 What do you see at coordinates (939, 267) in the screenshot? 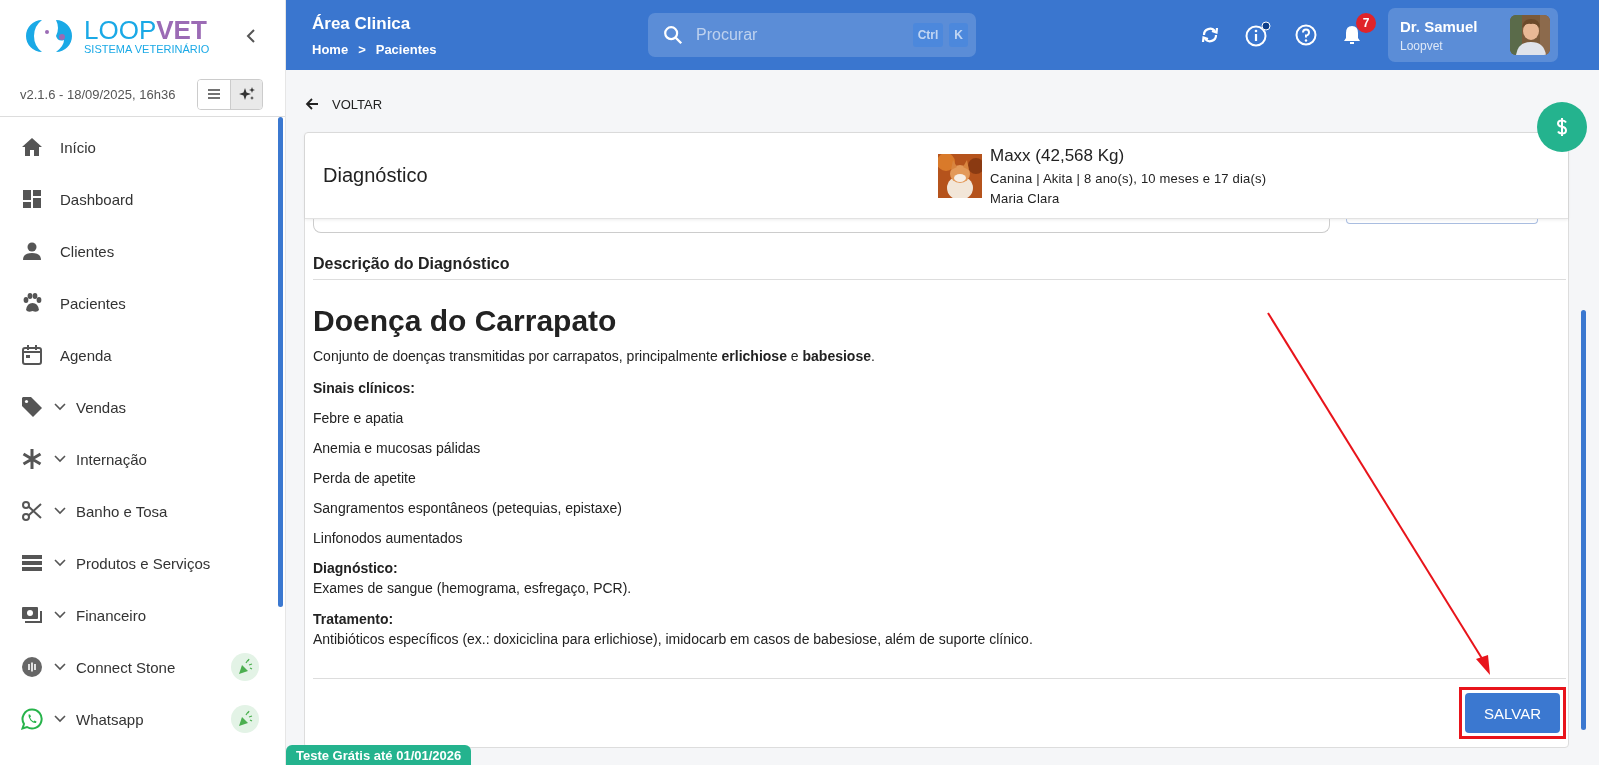
I see `section-title: Descrição do Diagnóstico` at bounding box center [939, 267].